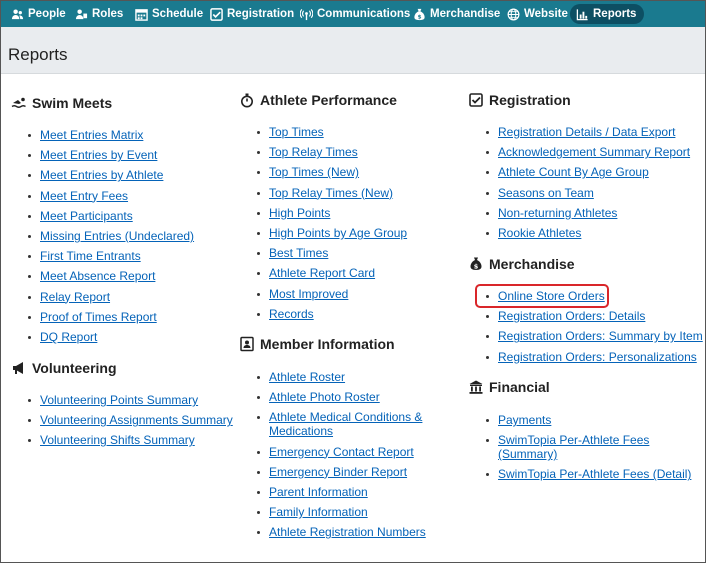  I want to click on list-item: Registration Orders: Summary by Item, so click(594, 336).